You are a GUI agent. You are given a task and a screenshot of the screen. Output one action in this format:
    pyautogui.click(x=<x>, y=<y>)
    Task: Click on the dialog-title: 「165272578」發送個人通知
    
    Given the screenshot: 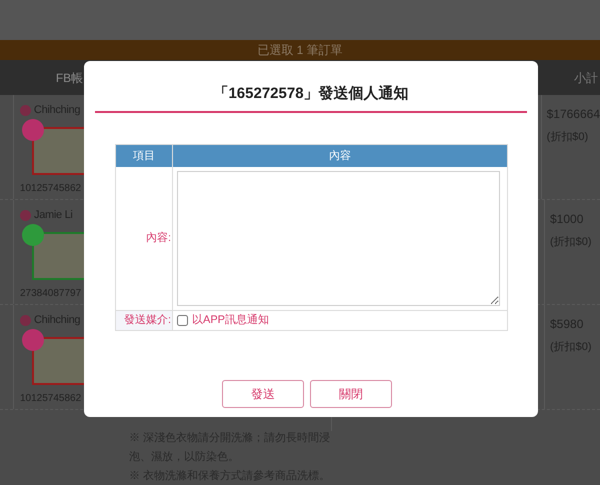 What is the action you would take?
    pyautogui.click(x=311, y=94)
    